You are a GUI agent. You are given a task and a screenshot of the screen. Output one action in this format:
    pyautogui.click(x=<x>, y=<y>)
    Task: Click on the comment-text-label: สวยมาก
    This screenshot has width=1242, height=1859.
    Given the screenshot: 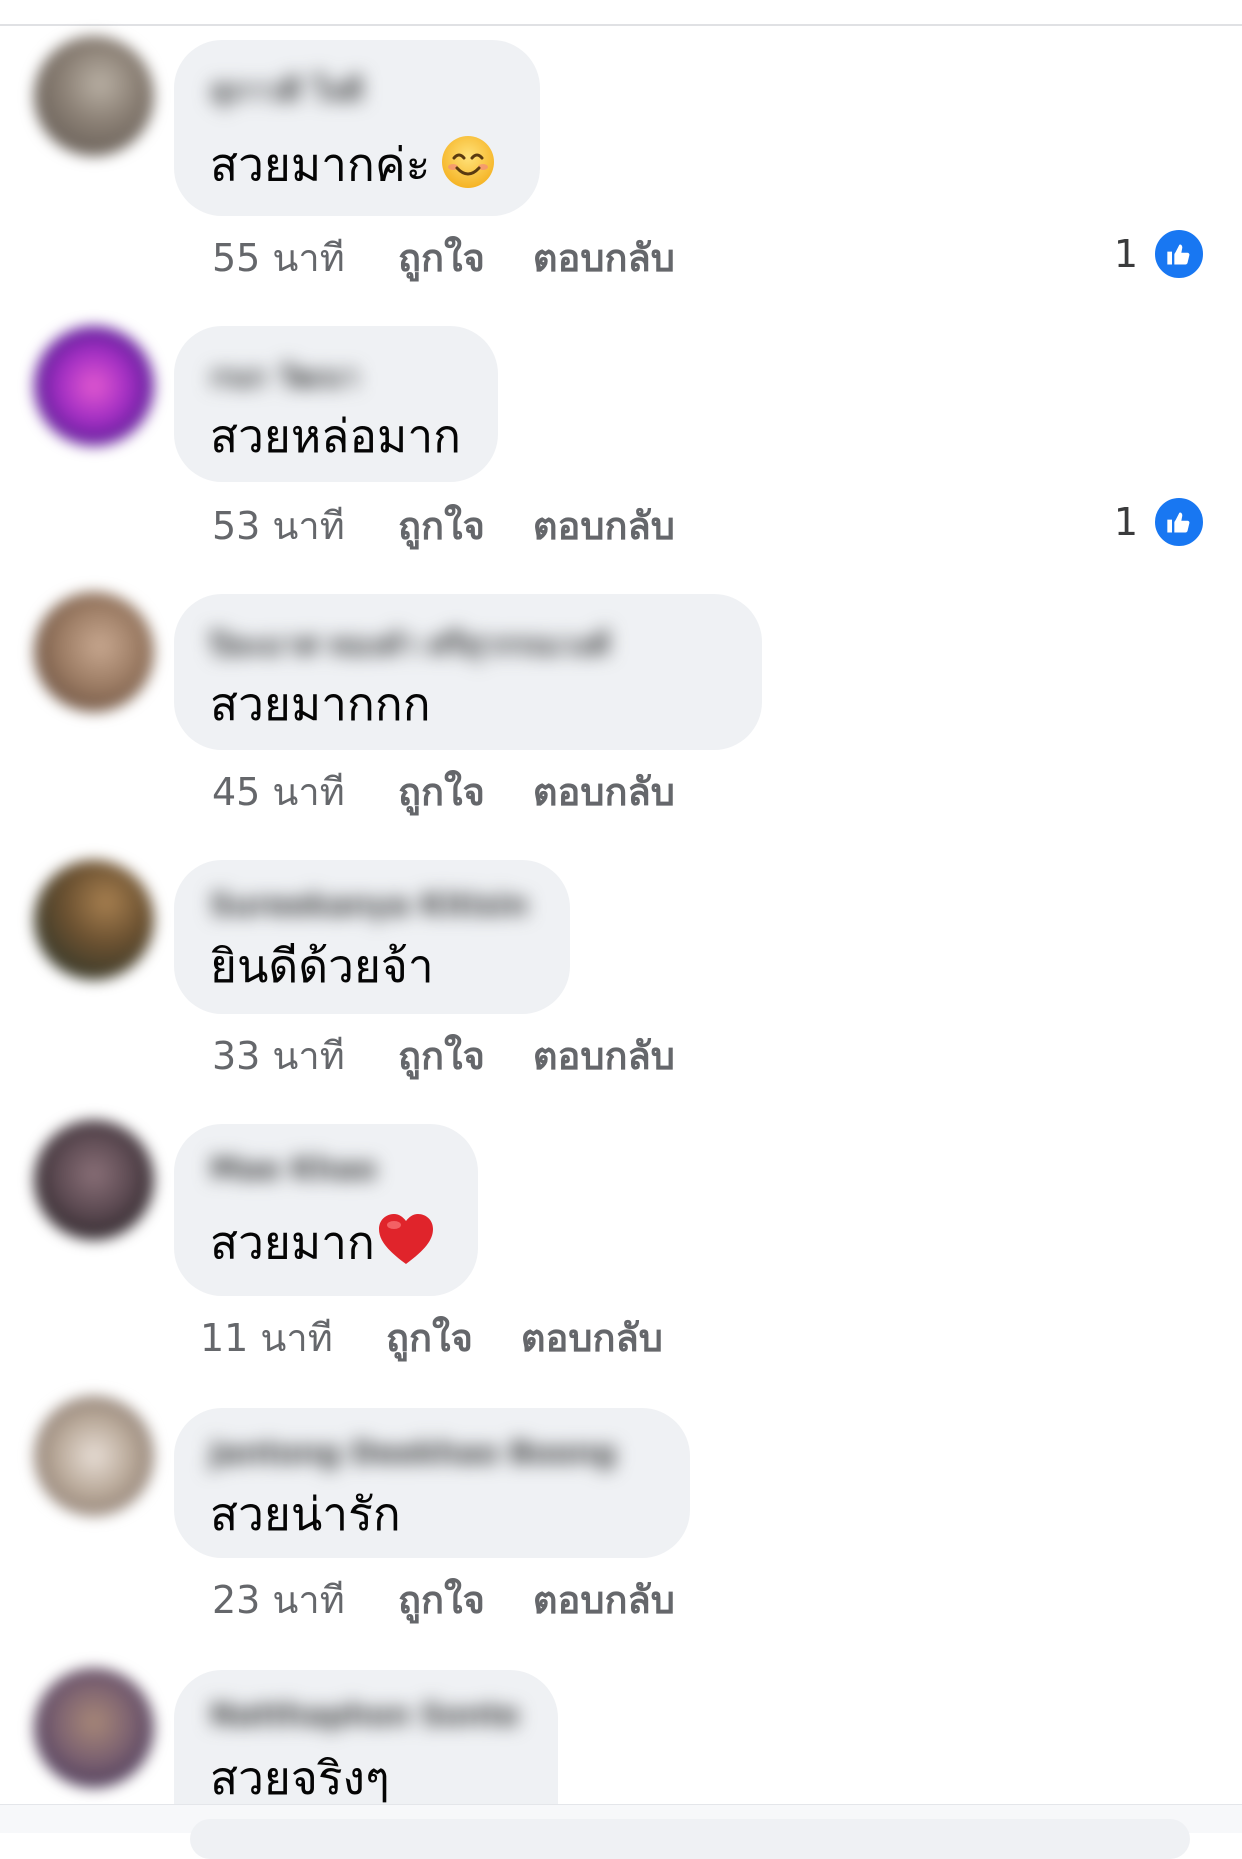 What is the action you would take?
    pyautogui.click(x=292, y=1242)
    